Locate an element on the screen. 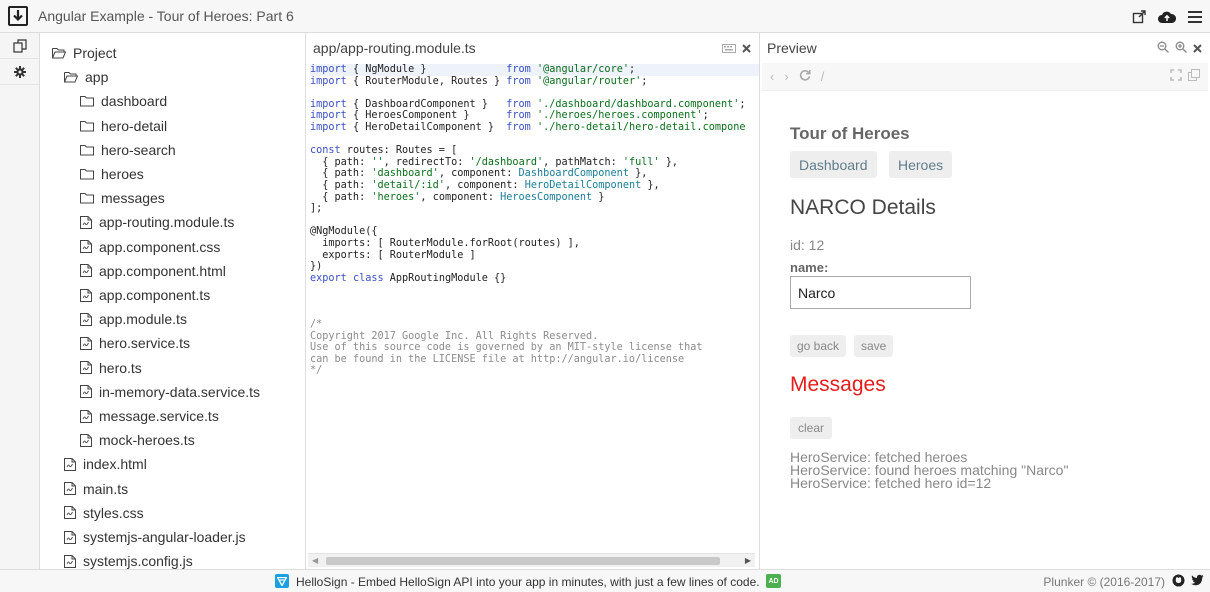 The image size is (1210, 592). tree-file-item: main.ts is located at coordinates (96, 489).